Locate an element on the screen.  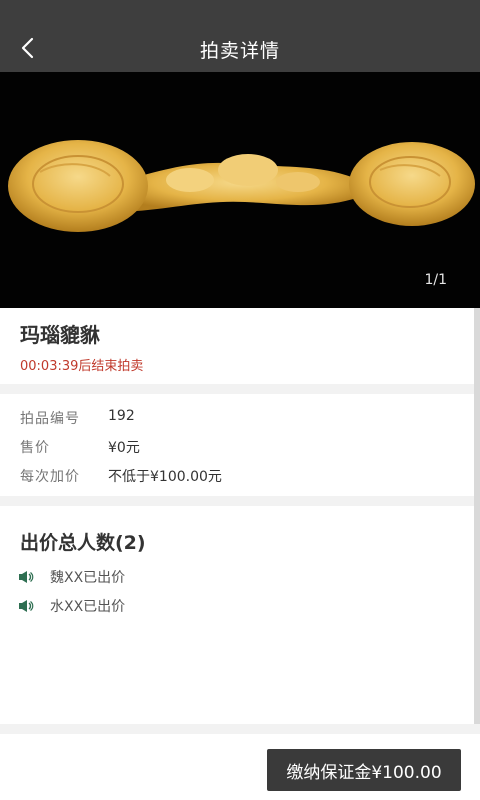
detail-row-price: 售价 ¥0元 is located at coordinates (80, 447).